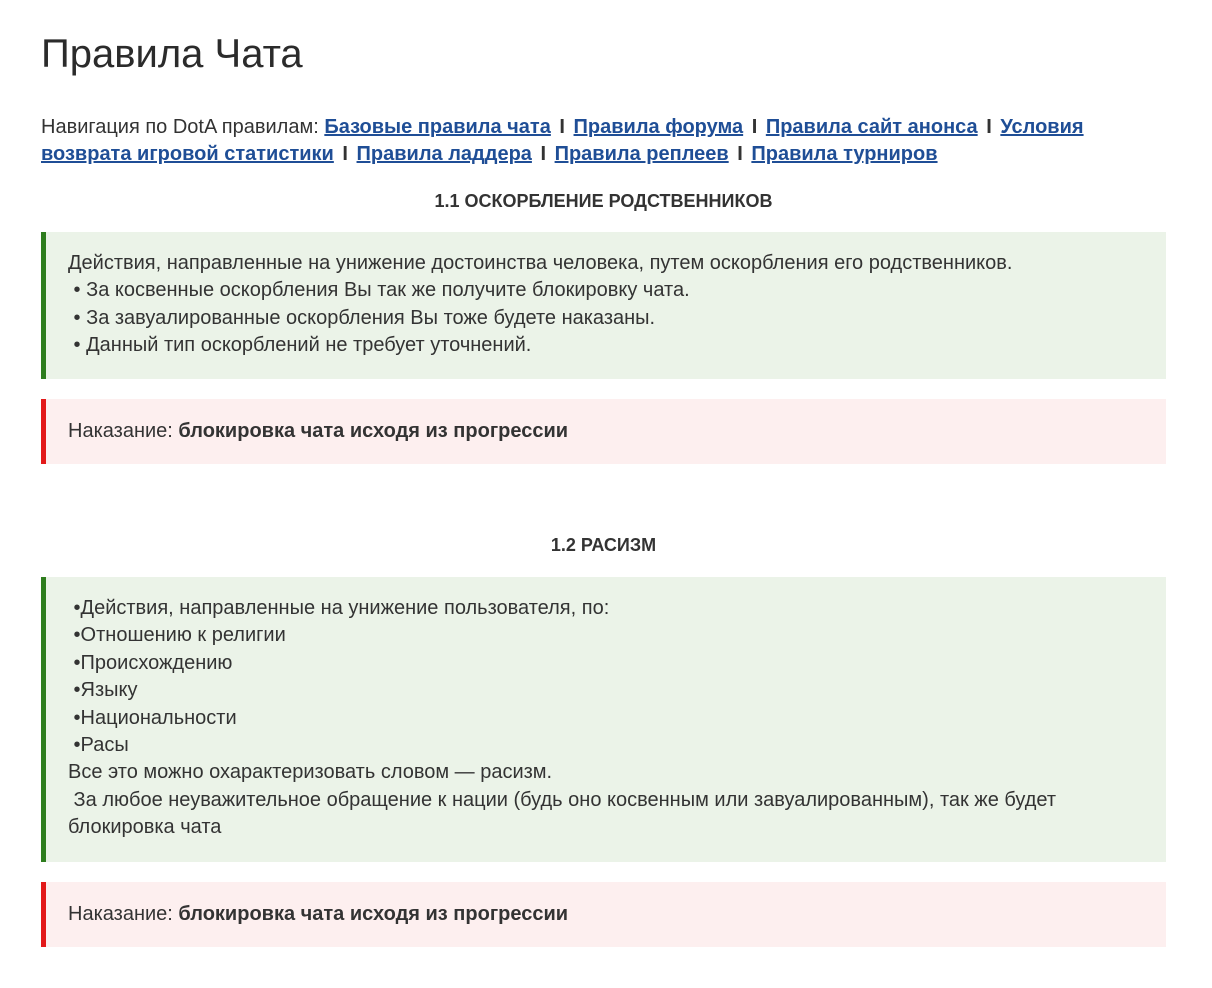 The image size is (1212, 988). What do you see at coordinates (180, 127) in the screenshot?
I see `nav-prefix: Навигация по DotA правилам:` at bounding box center [180, 127].